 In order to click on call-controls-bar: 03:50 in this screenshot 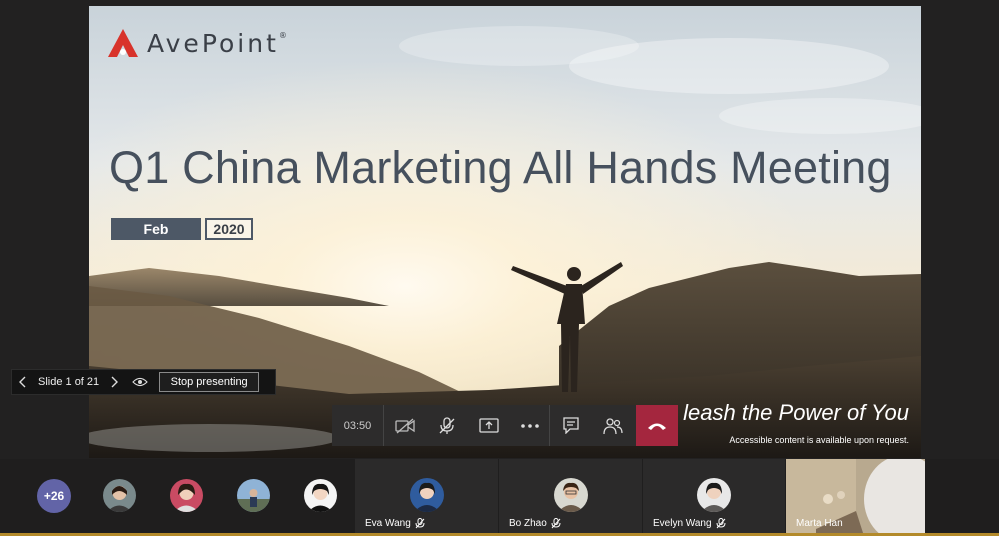, I will do `click(505, 425)`.